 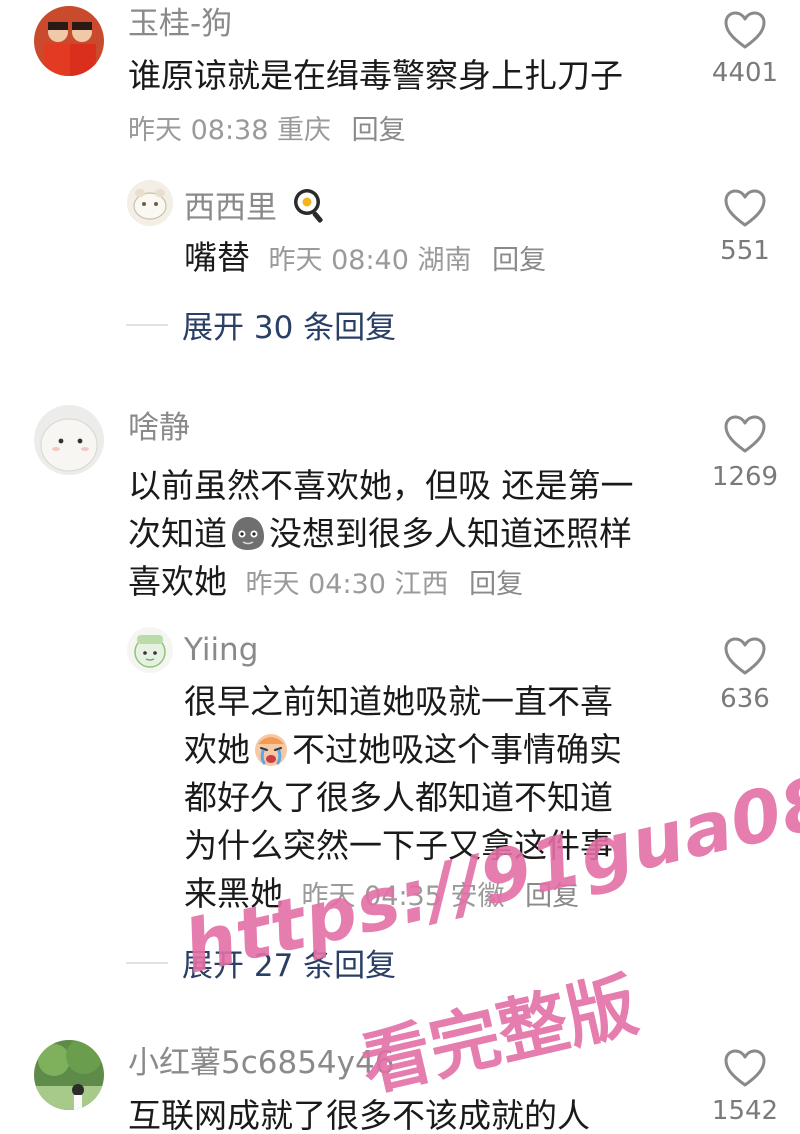 What do you see at coordinates (375, 75) in the screenshot?
I see `comment-text: 谁原谅就是在缉毒警察身上扎刀子` at bounding box center [375, 75].